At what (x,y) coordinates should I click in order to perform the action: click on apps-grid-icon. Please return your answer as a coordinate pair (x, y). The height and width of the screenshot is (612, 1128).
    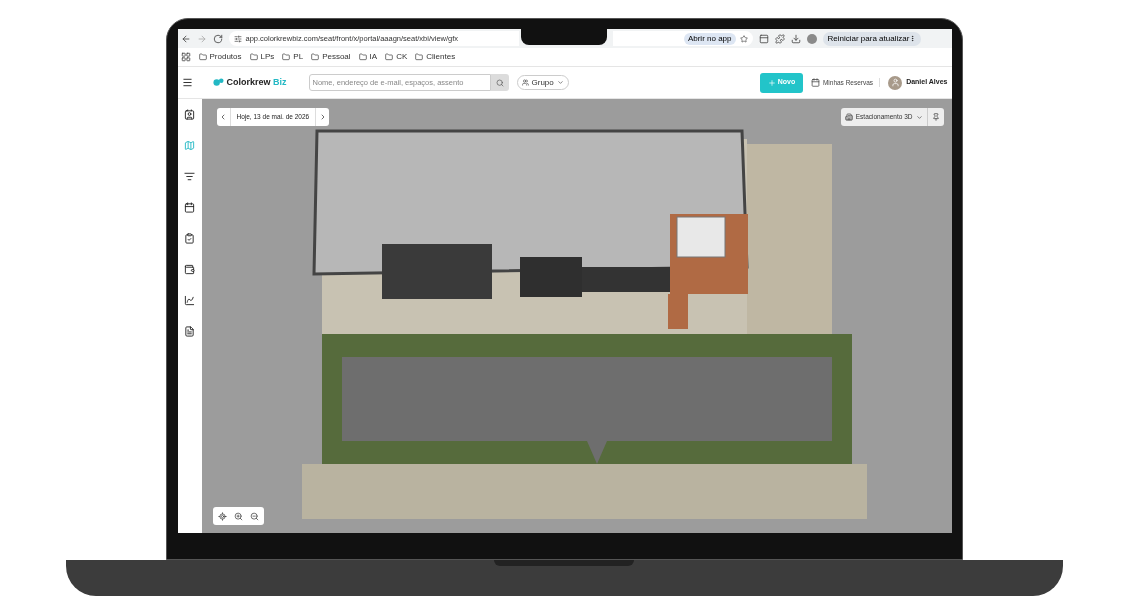
    Looking at the image, I should click on (185, 57).